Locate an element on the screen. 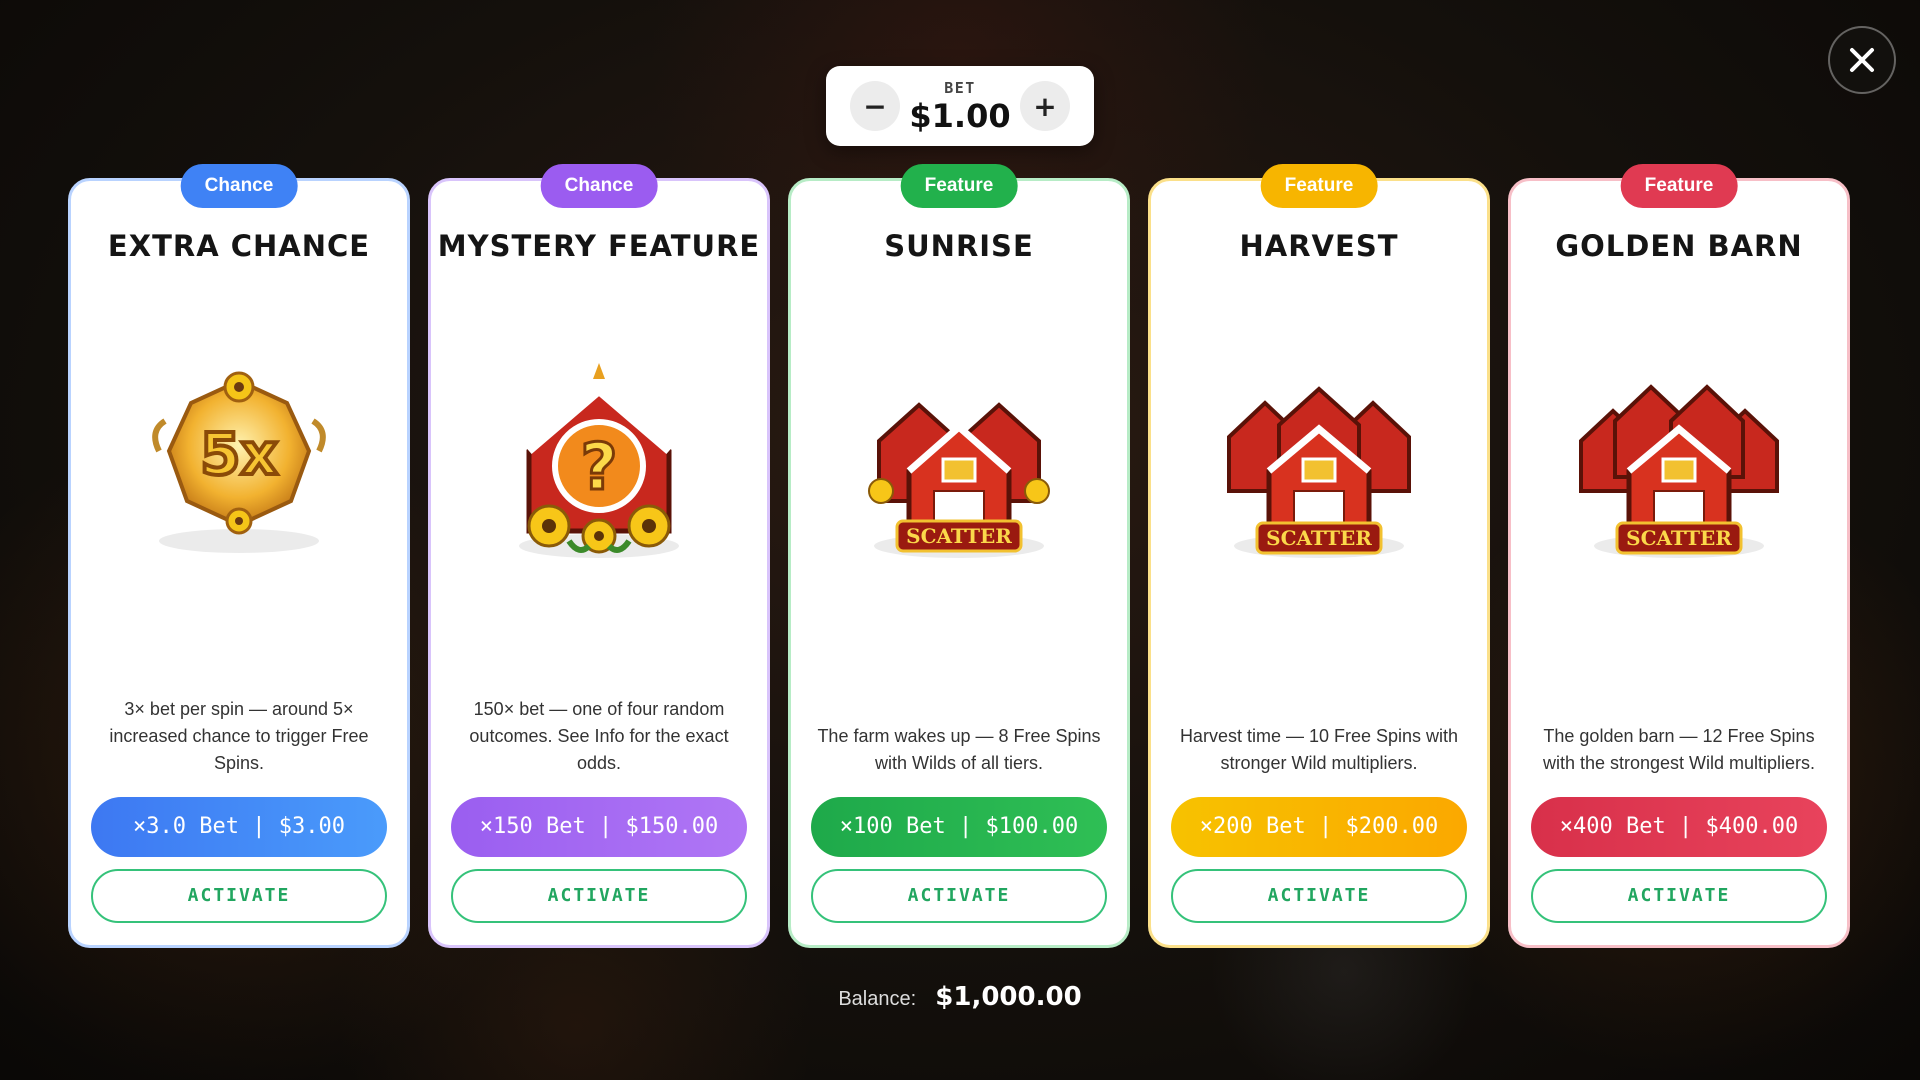 The width and height of the screenshot is (1920, 1080). balance-value: $1,000.00 is located at coordinates (1008, 997).